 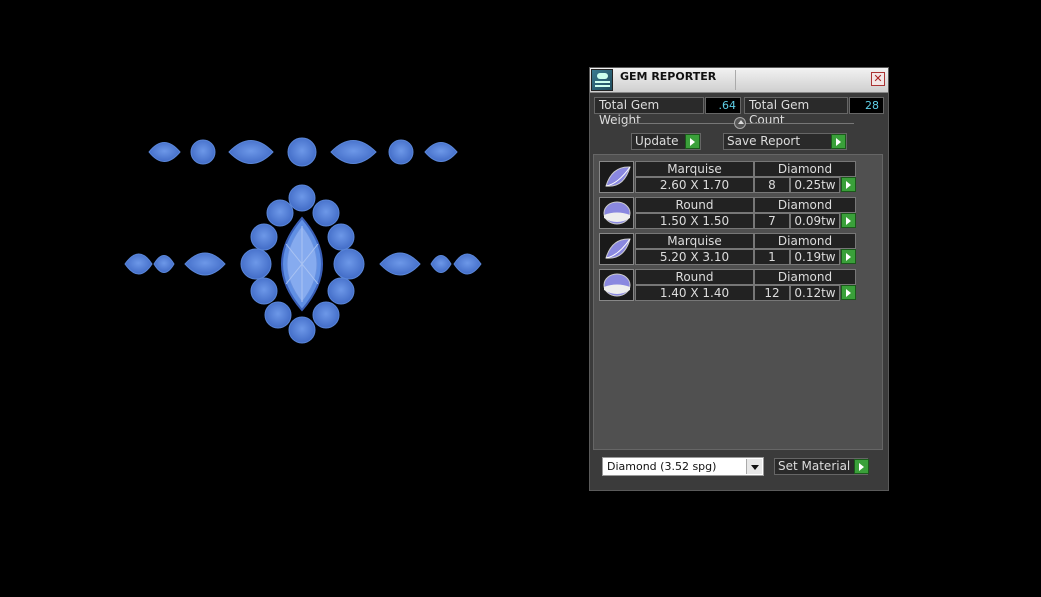 I want to click on save-report-button: Save Report, so click(x=785, y=141).